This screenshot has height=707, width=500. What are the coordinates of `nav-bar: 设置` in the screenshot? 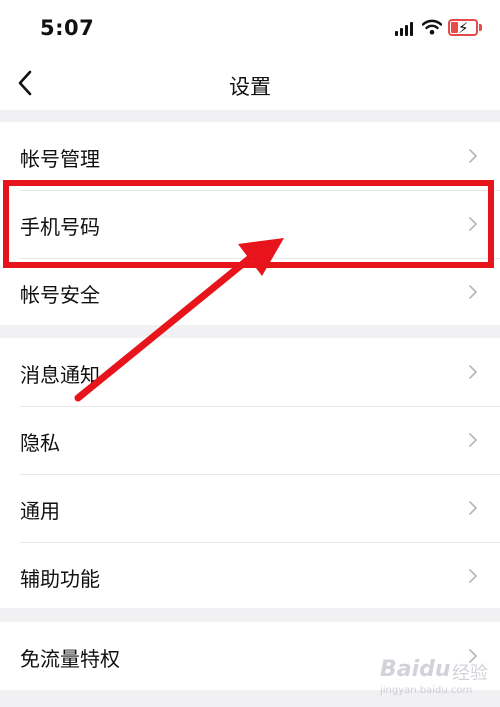 It's located at (250, 84).